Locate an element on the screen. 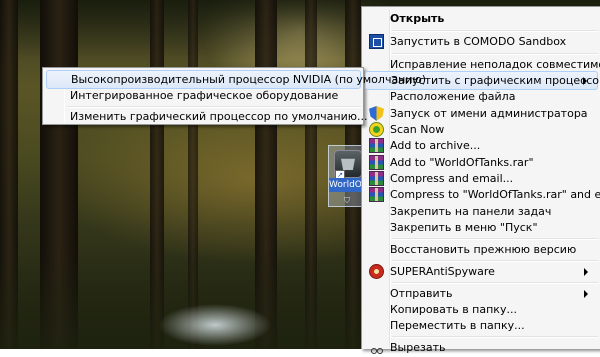 The height and width of the screenshot is (357, 600). menu-item-cut: Вырезать is located at coordinates (481, 347).